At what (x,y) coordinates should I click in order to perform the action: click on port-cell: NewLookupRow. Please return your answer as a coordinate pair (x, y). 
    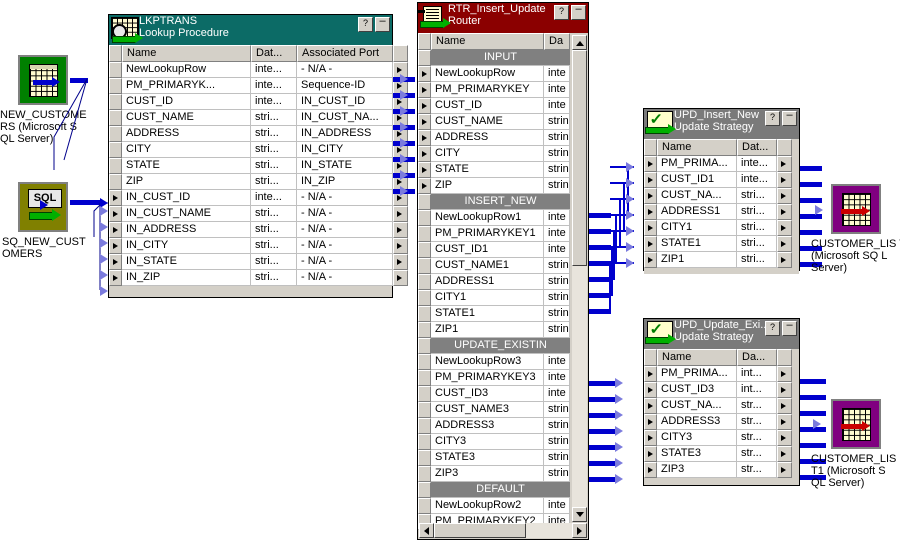
    Looking at the image, I should click on (487, 74).